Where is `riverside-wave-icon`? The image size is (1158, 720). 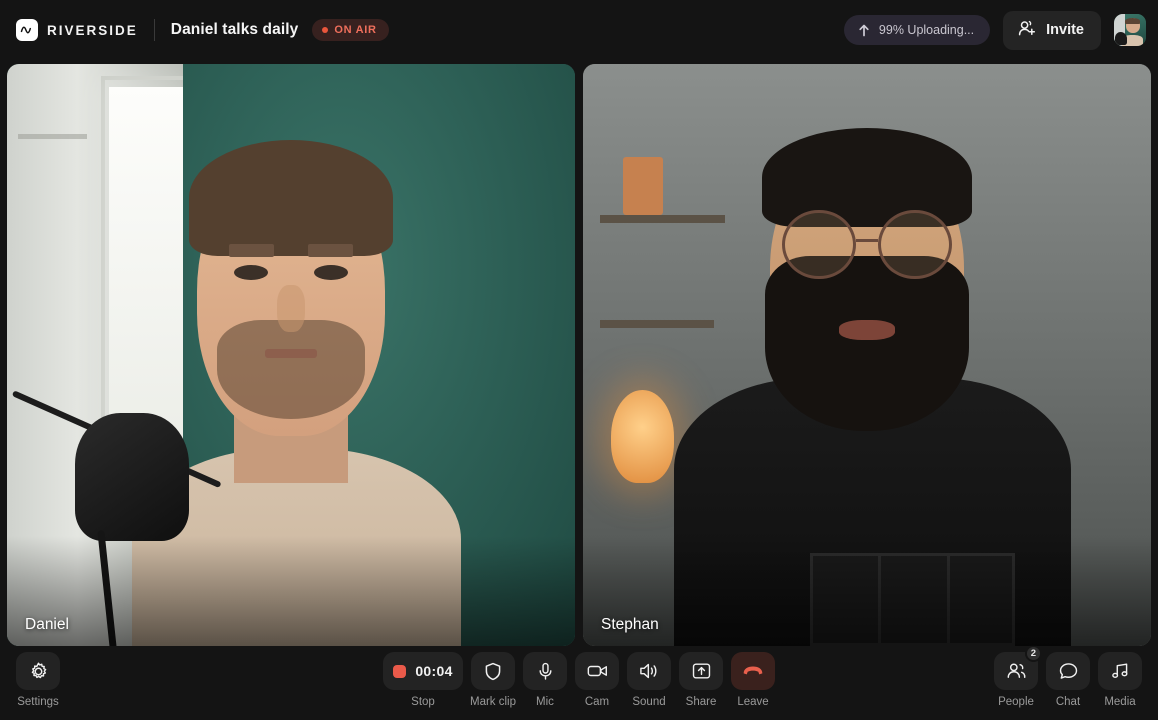 riverside-wave-icon is located at coordinates (27, 30).